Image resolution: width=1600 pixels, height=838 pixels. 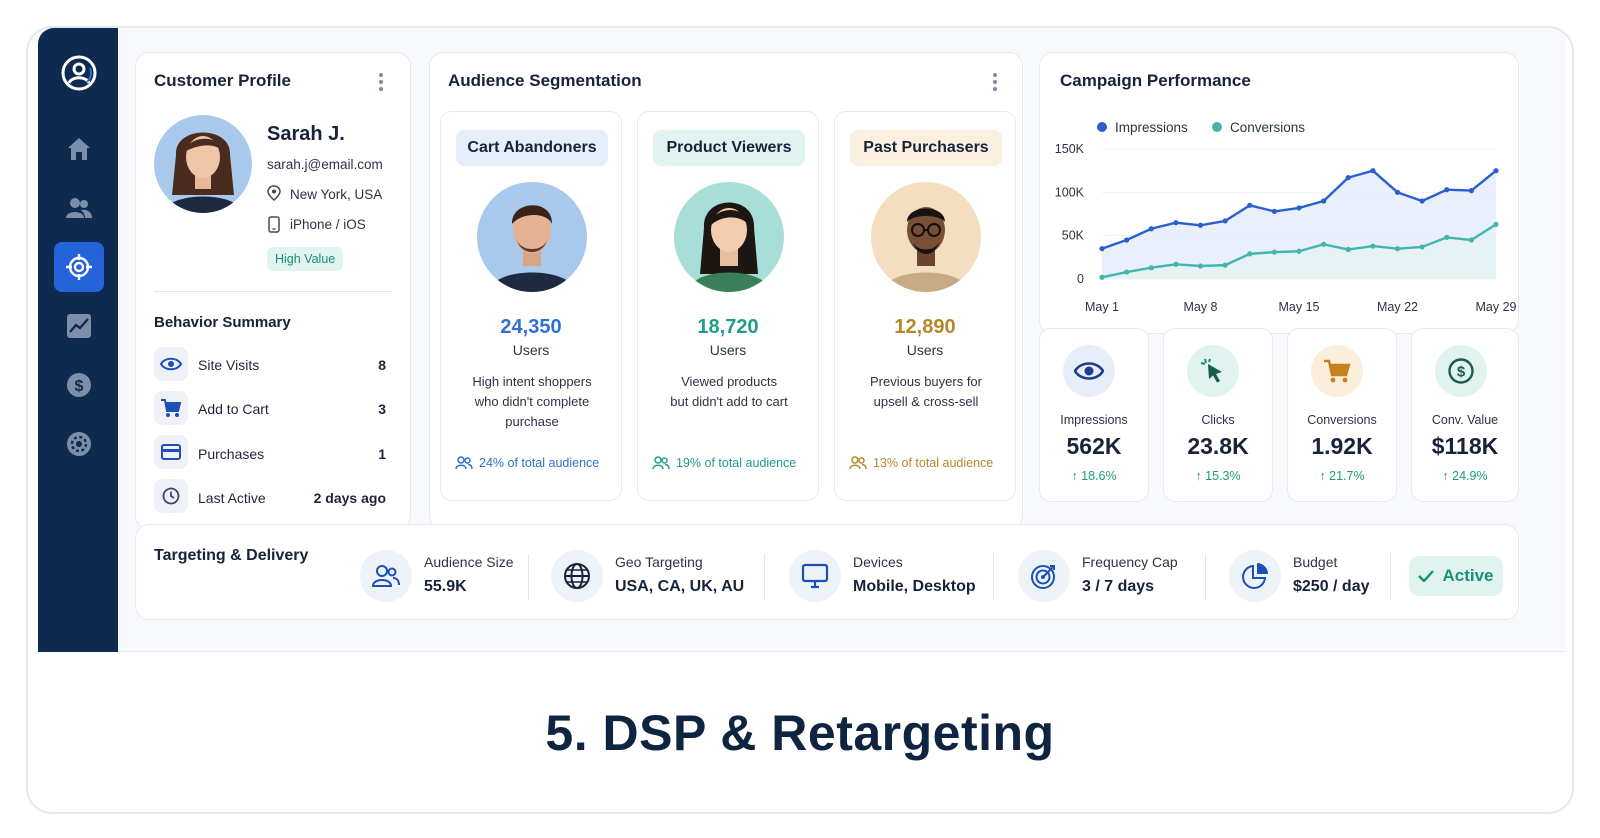 I want to click on x-tick-label: May 22, so click(x=1397, y=307).